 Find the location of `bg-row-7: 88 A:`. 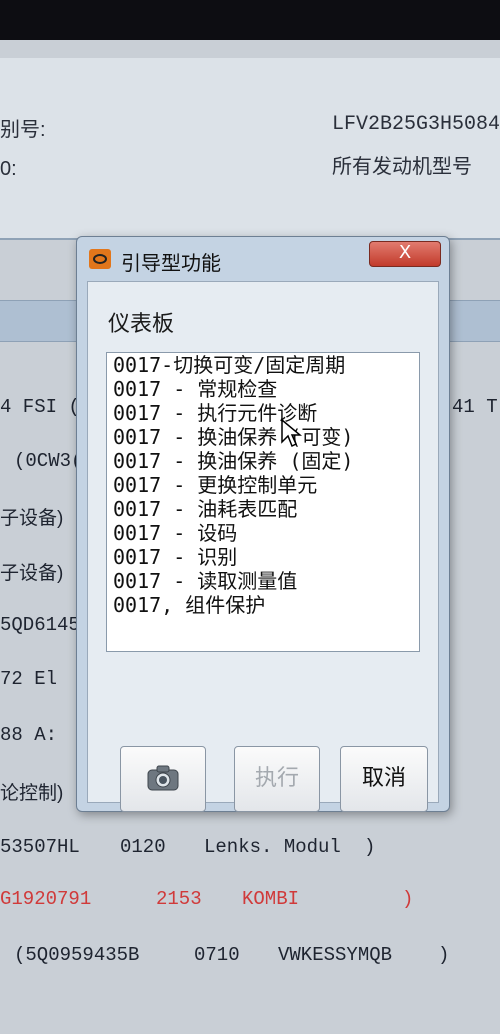

bg-row-7: 88 A: is located at coordinates (29, 735).